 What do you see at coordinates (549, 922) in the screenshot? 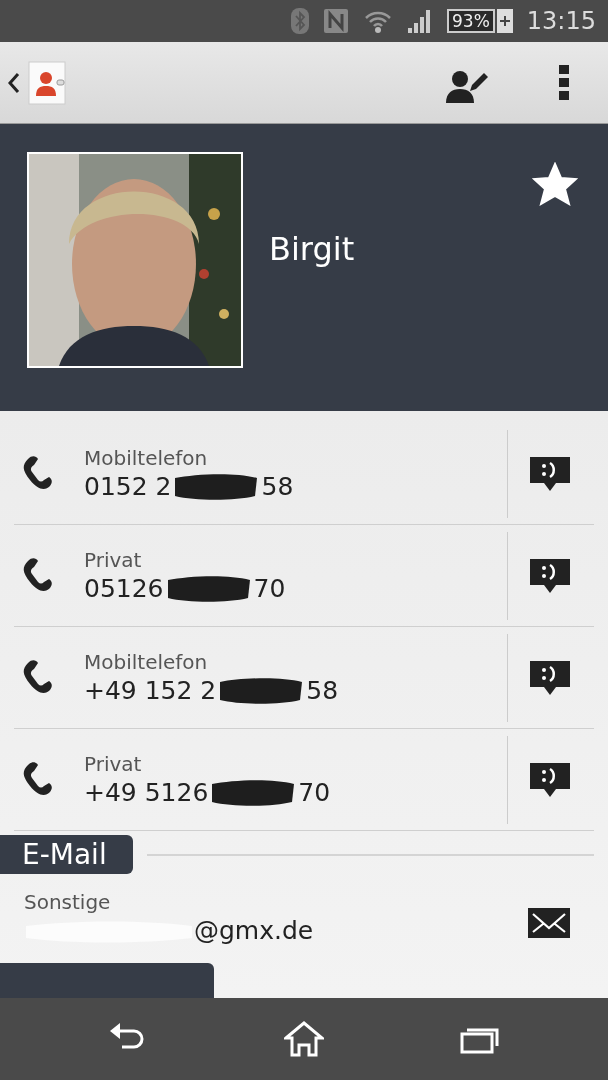
I see `mail-icon` at bounding box center [549, 922].